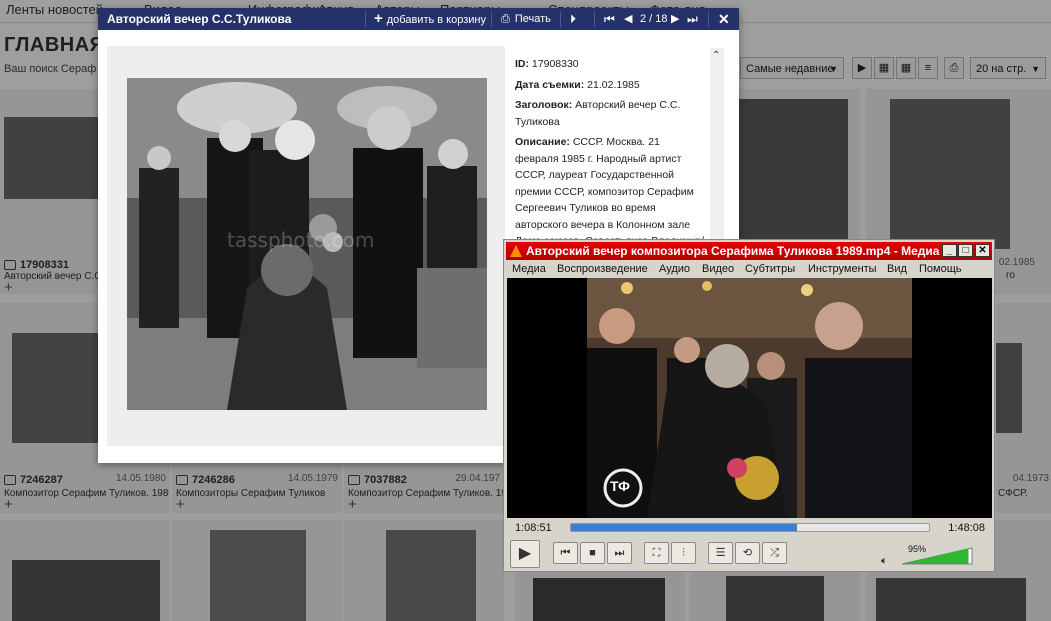 The width and height of the screenshot is (1051, 621). I want to click on skip-back-icon: ⏮, so click(565, 553).